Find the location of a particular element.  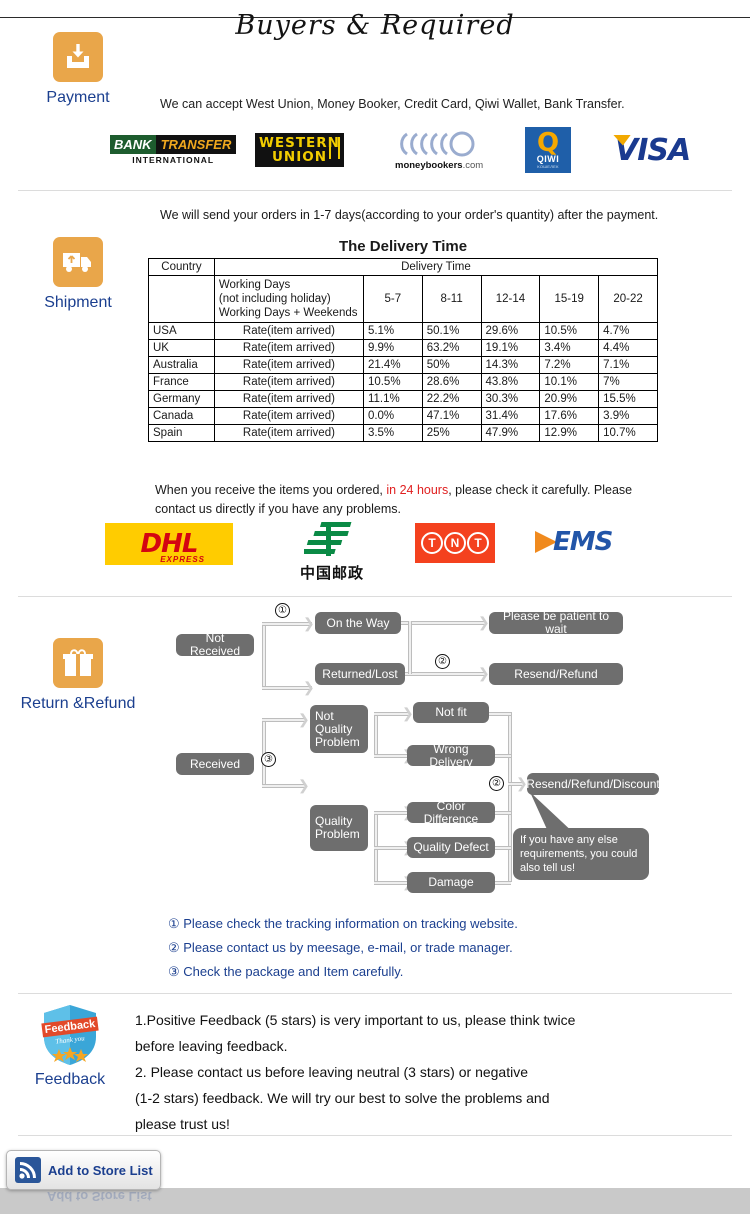

cell-country: Australia is located at coordinates (181, 365).